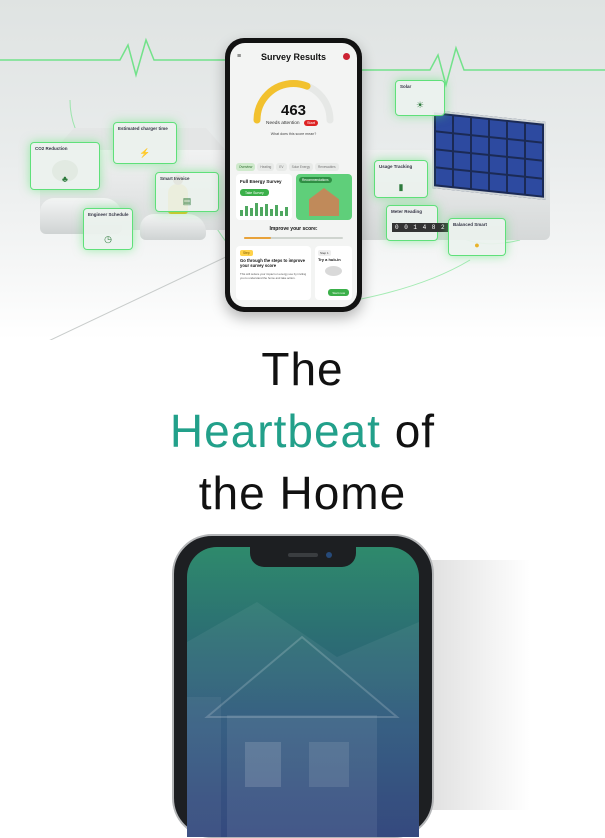 The width and height of the screenshot is (605, 838). Describe the element at coordinates (187, 192) in the screenshot. I see `card-smart-invoice: Smart Invoice ▤` at that location.